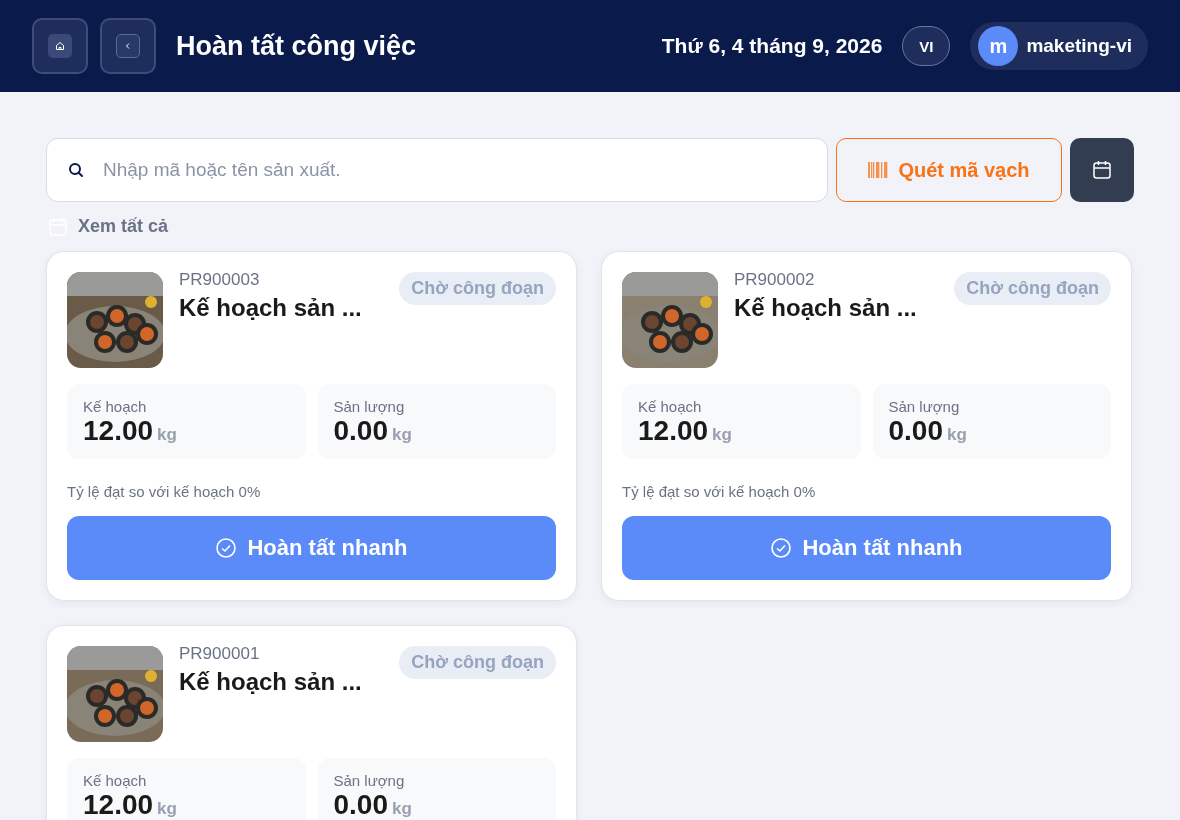  I want to click on view-all-filter: Xem tất cả, so click(108, 226).